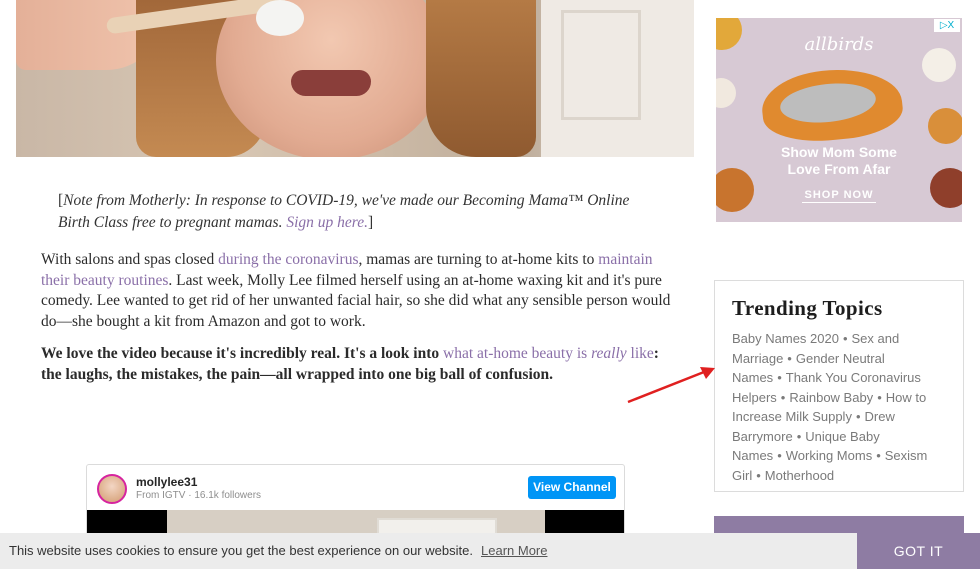  What do you see at coordinates (514, 550) in the screenshot?
I see `learn-more-link: Learn More` at bounding box center [514, 550].